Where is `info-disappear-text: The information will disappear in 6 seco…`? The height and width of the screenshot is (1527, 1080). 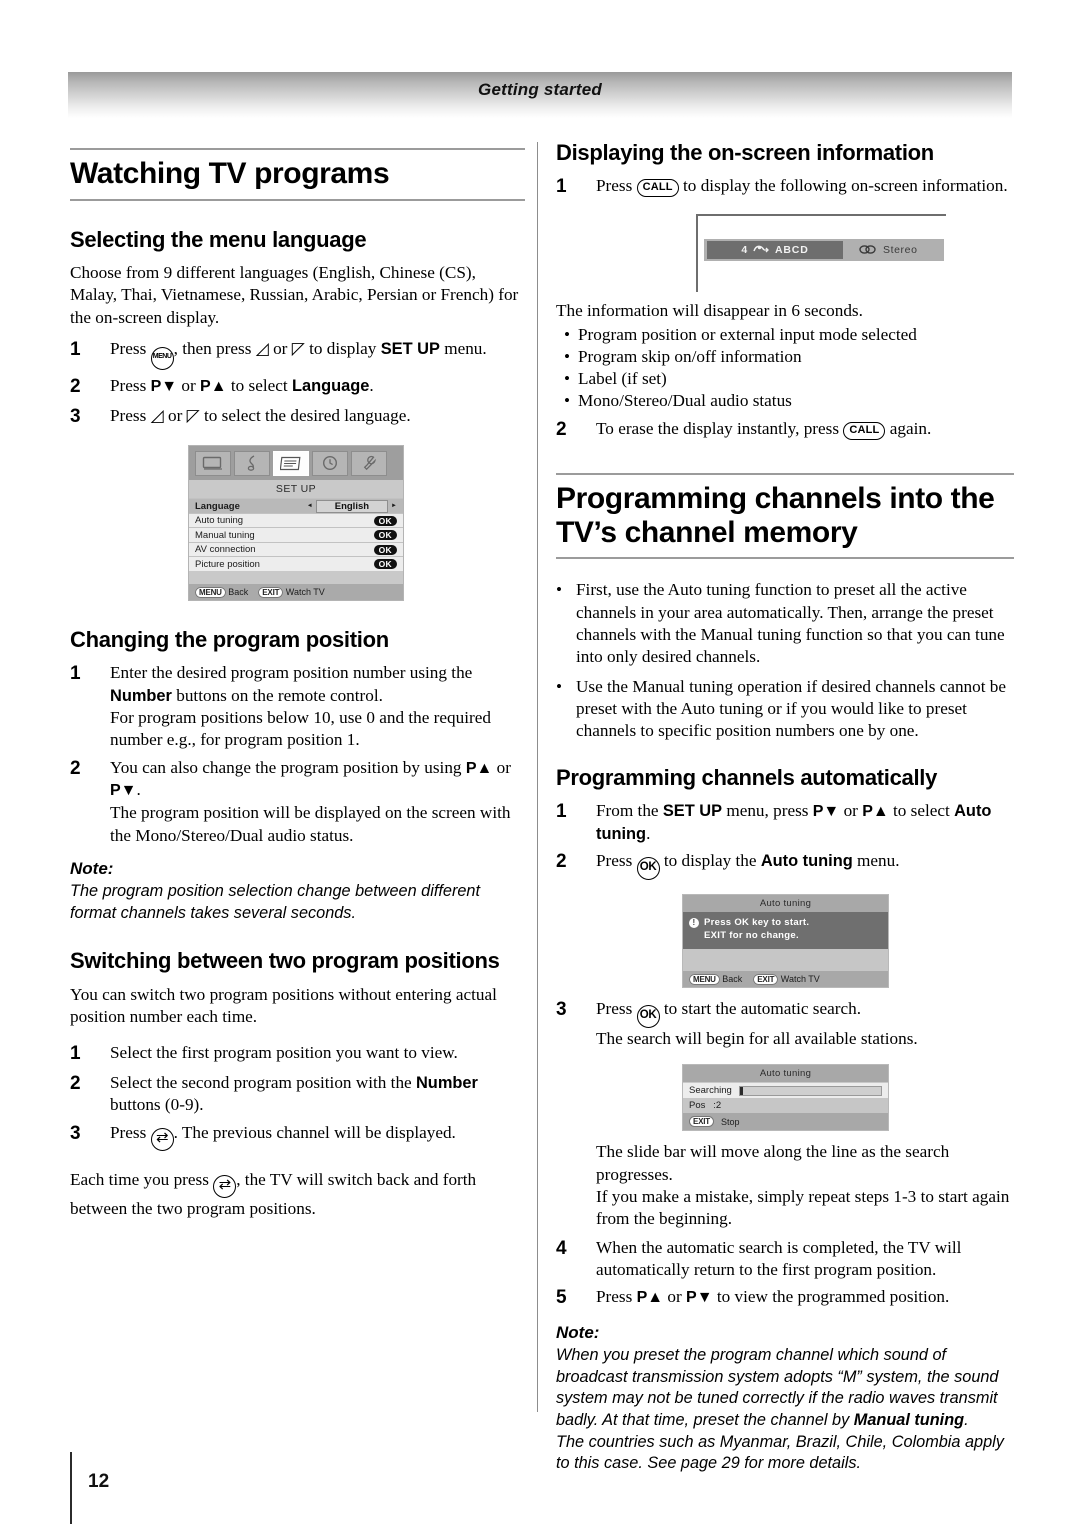
info-disappear-text: The information will disappear in 6 seco… is located at coordinates (709, 310).